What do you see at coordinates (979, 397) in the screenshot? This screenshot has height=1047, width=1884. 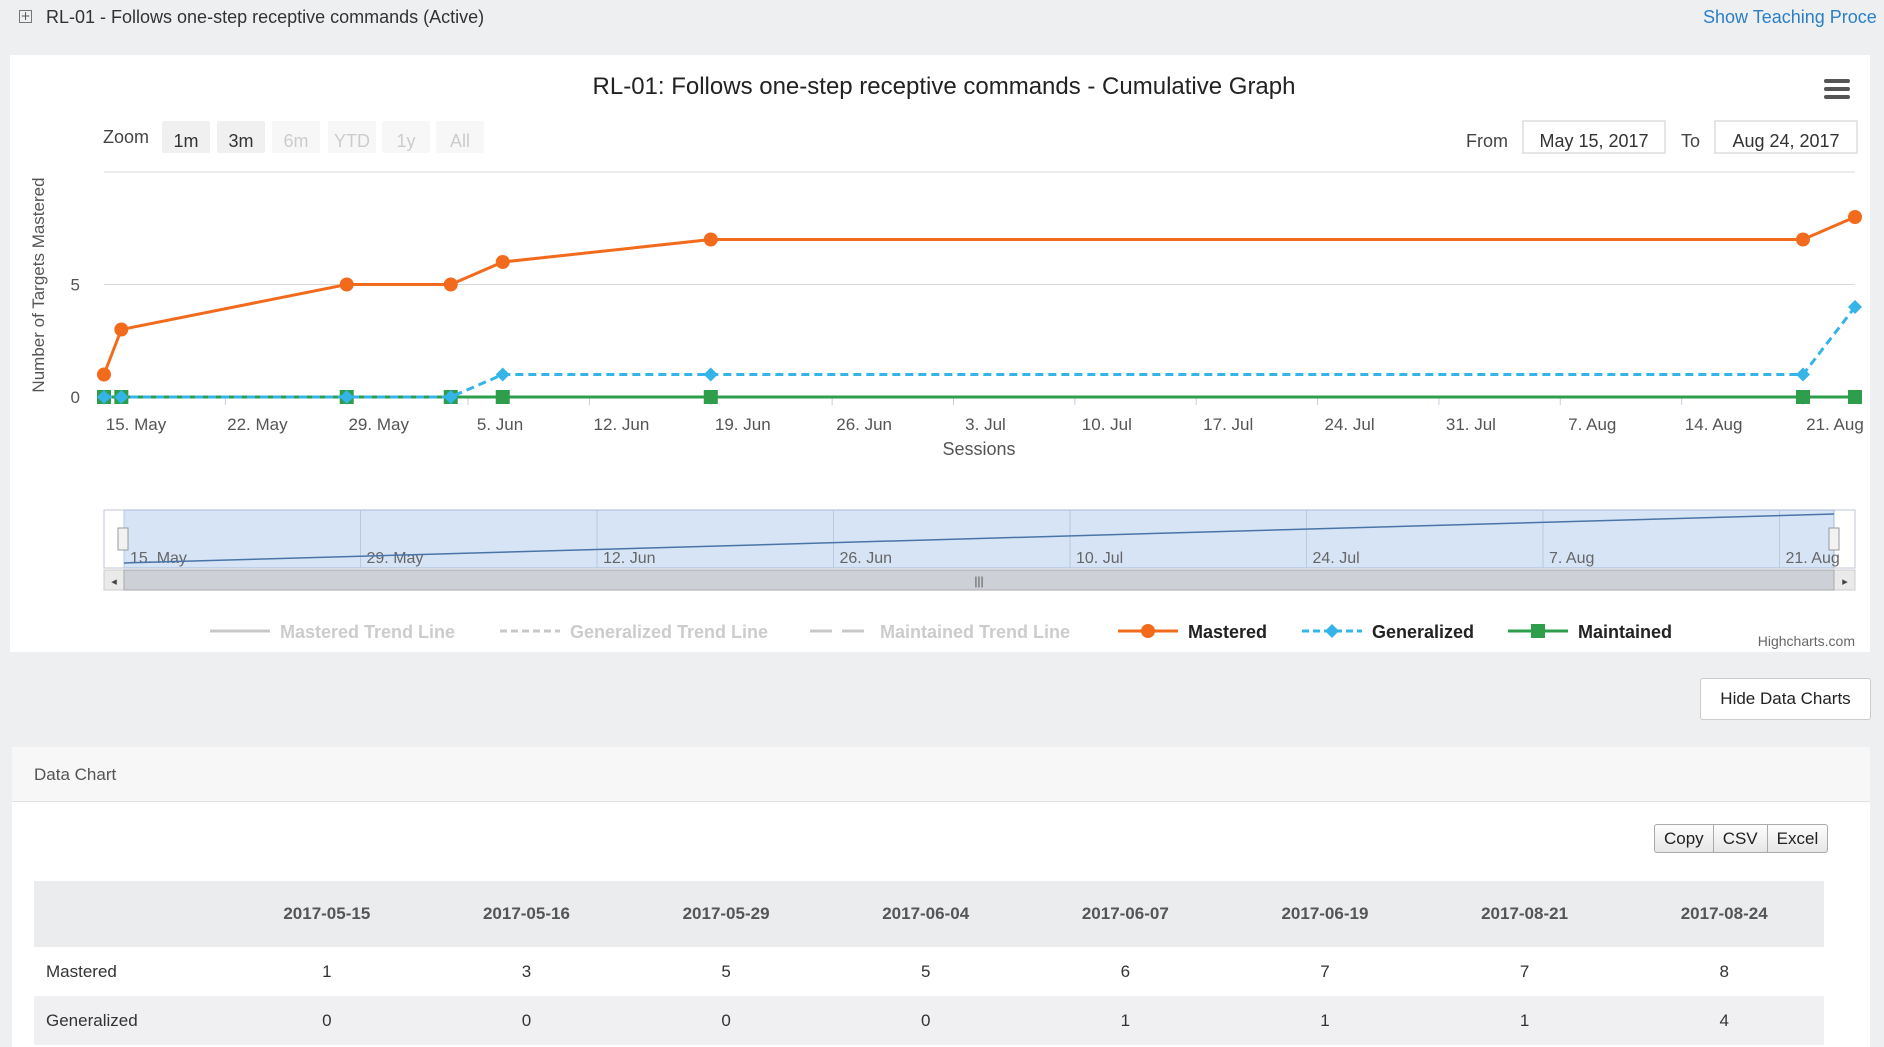 I see `series-maintained` at bounding box center [979, 397].